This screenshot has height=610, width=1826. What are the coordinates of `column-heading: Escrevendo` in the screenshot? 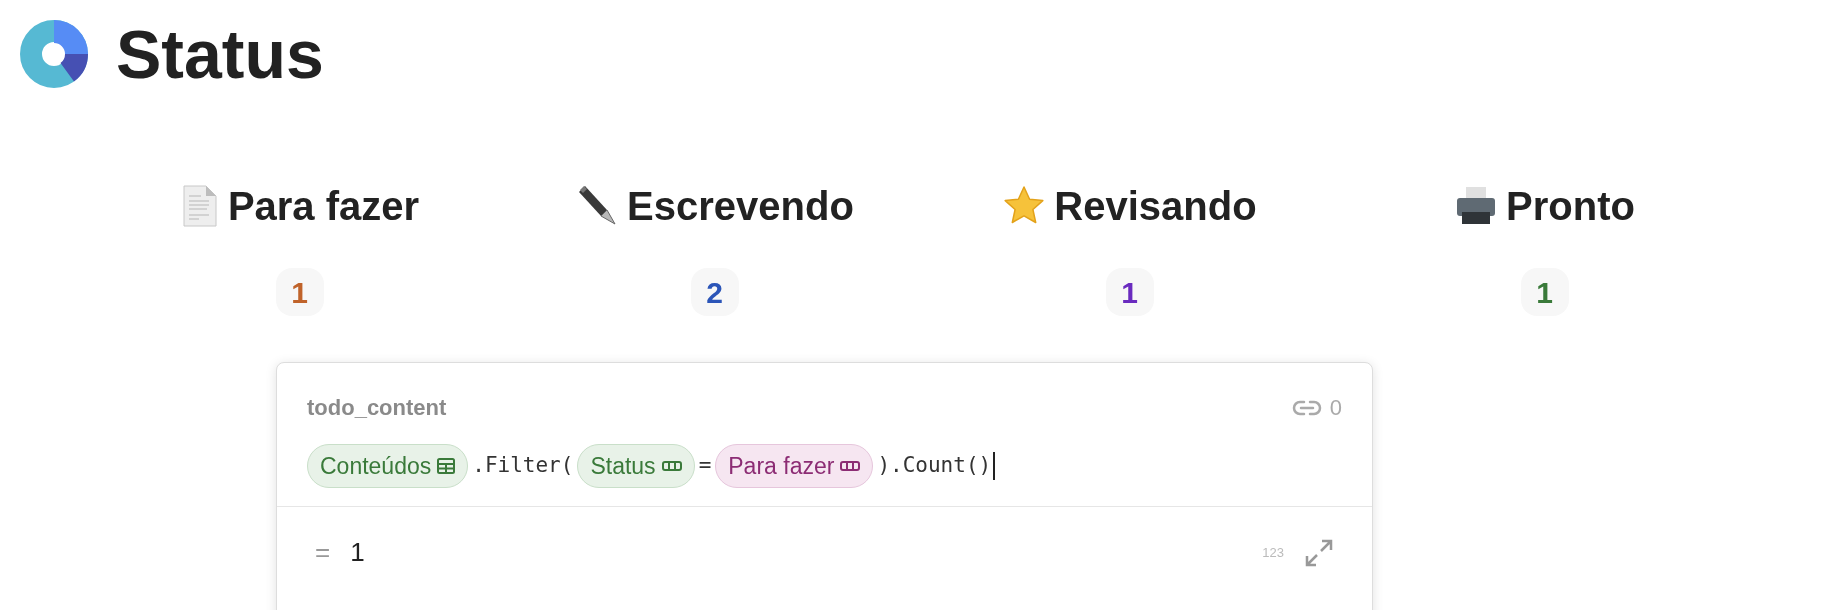 It's located at (740, 206).